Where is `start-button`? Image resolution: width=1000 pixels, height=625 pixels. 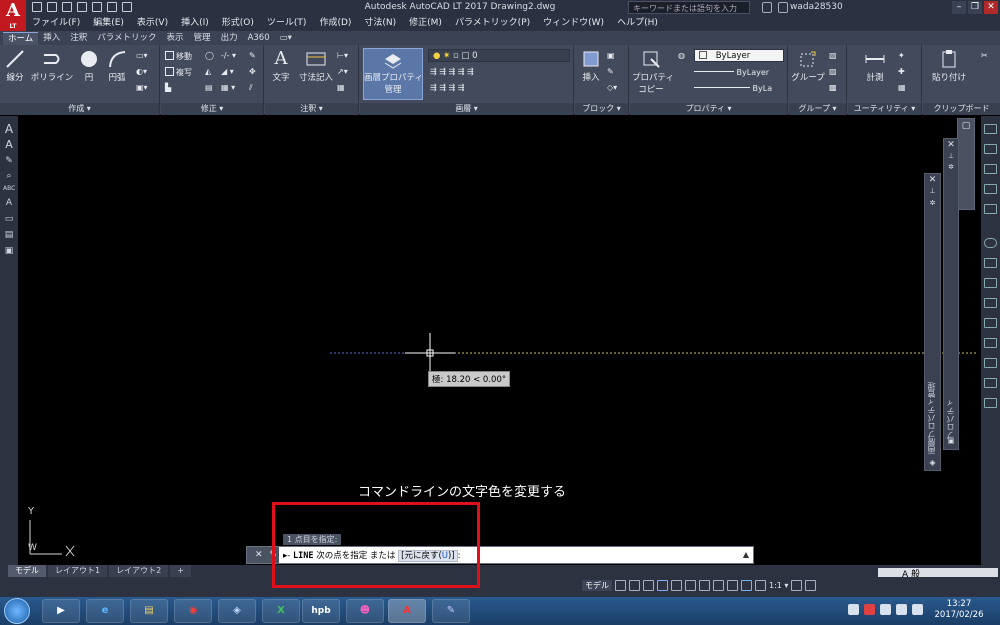
start-button is located at coordinates (17, 611).